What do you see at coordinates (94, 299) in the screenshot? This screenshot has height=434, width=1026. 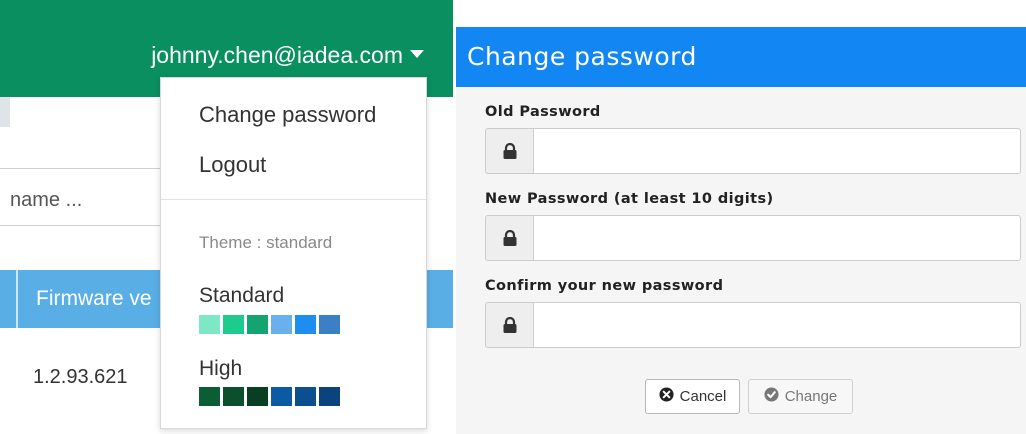 I see `column-header-firmware: Firmware ve` at bounding box center [94, 299].